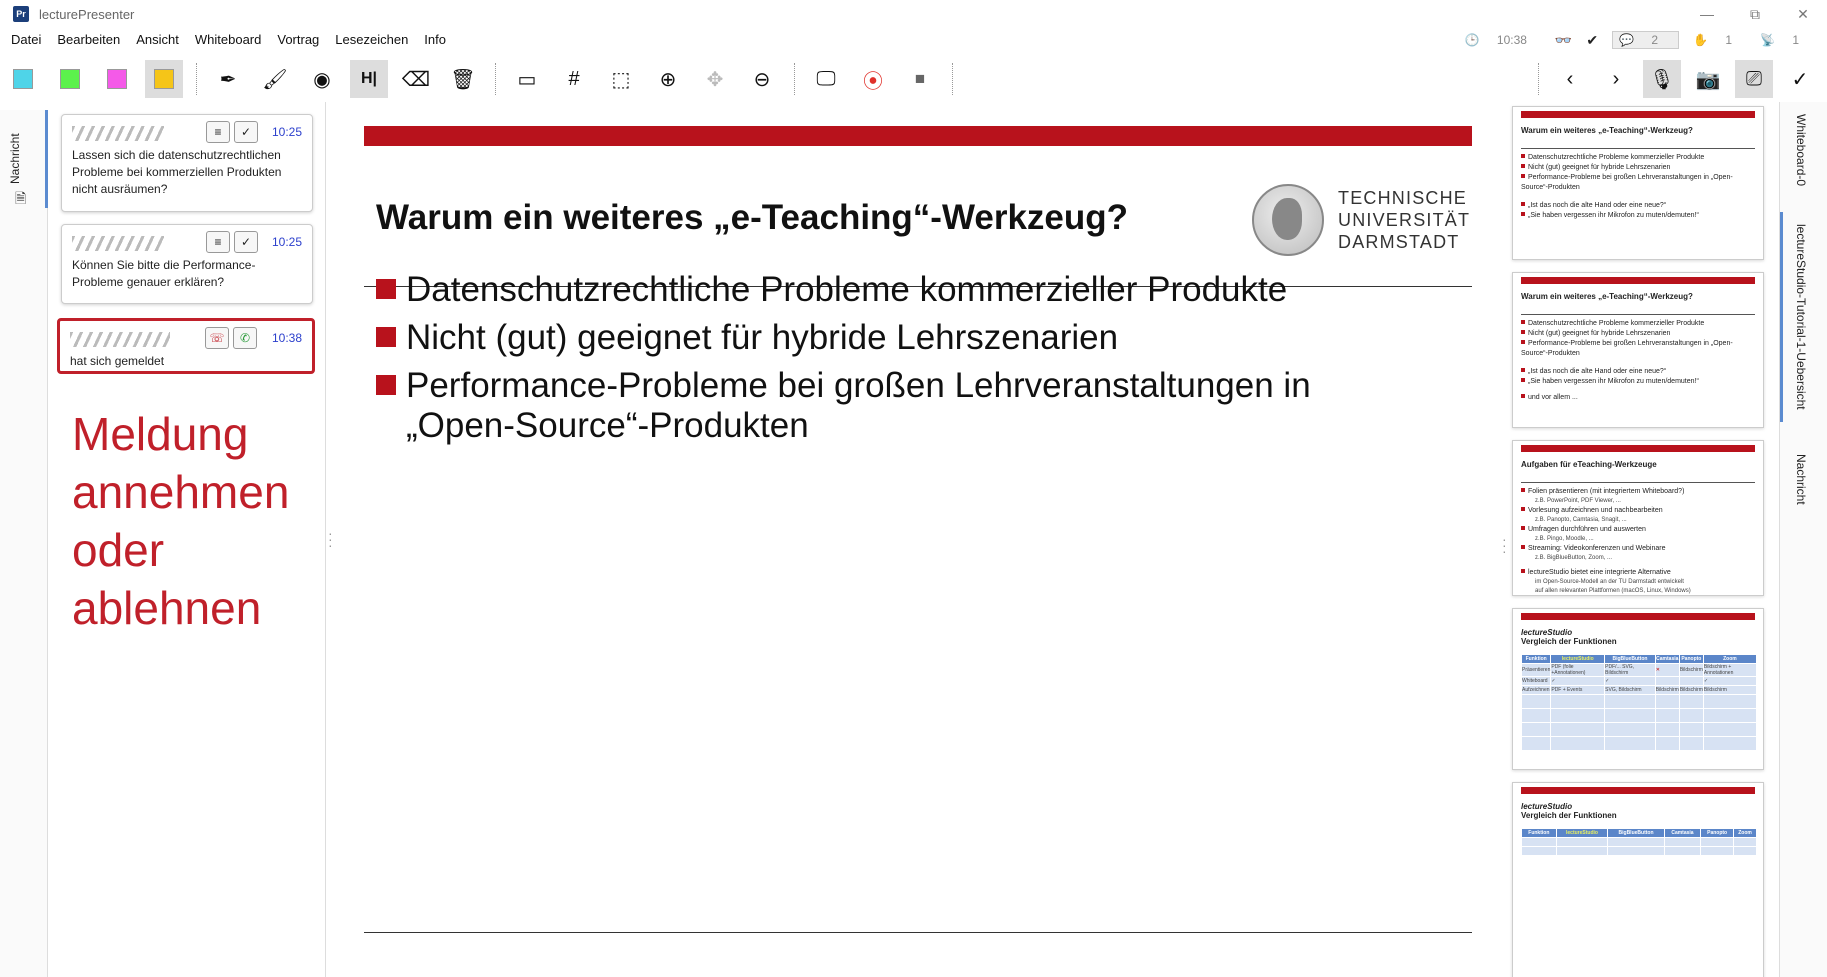 This screenshot has width=1827, height=977. What do you see at coordinates (88, 40) in the screenshot?
I see `menu-bearbeiten: Bearbeiten` at bounding box center [88, 40].